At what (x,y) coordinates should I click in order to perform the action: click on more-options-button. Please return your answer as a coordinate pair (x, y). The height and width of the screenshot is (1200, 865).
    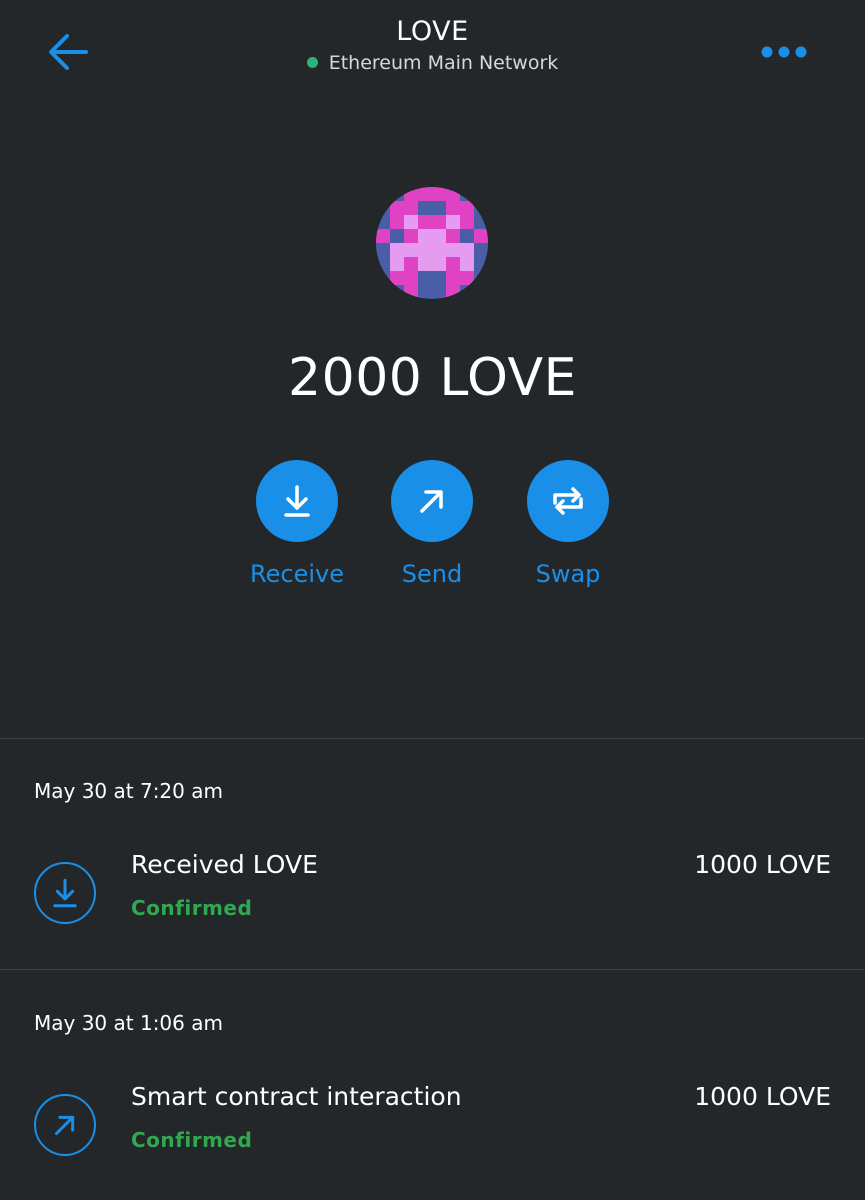
    Looking at the image, I should click on (784, 52).